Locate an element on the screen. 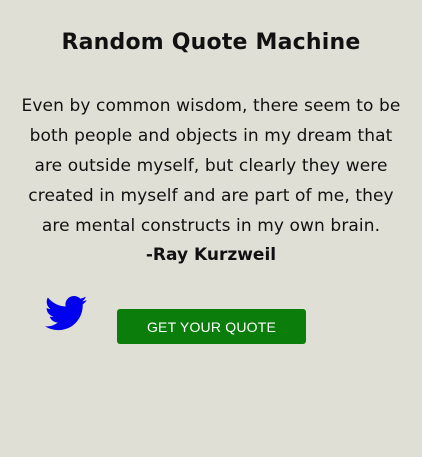 This screenshot has height=457, width=422. tweet-button is located at coordinates (66, 313).